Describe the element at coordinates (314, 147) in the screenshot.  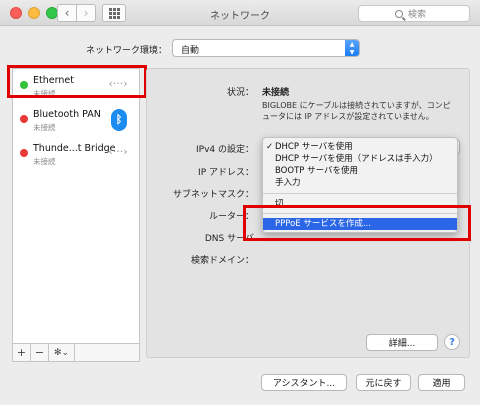
I see `menu-item-label: DHCP サーバを使用` at that location.